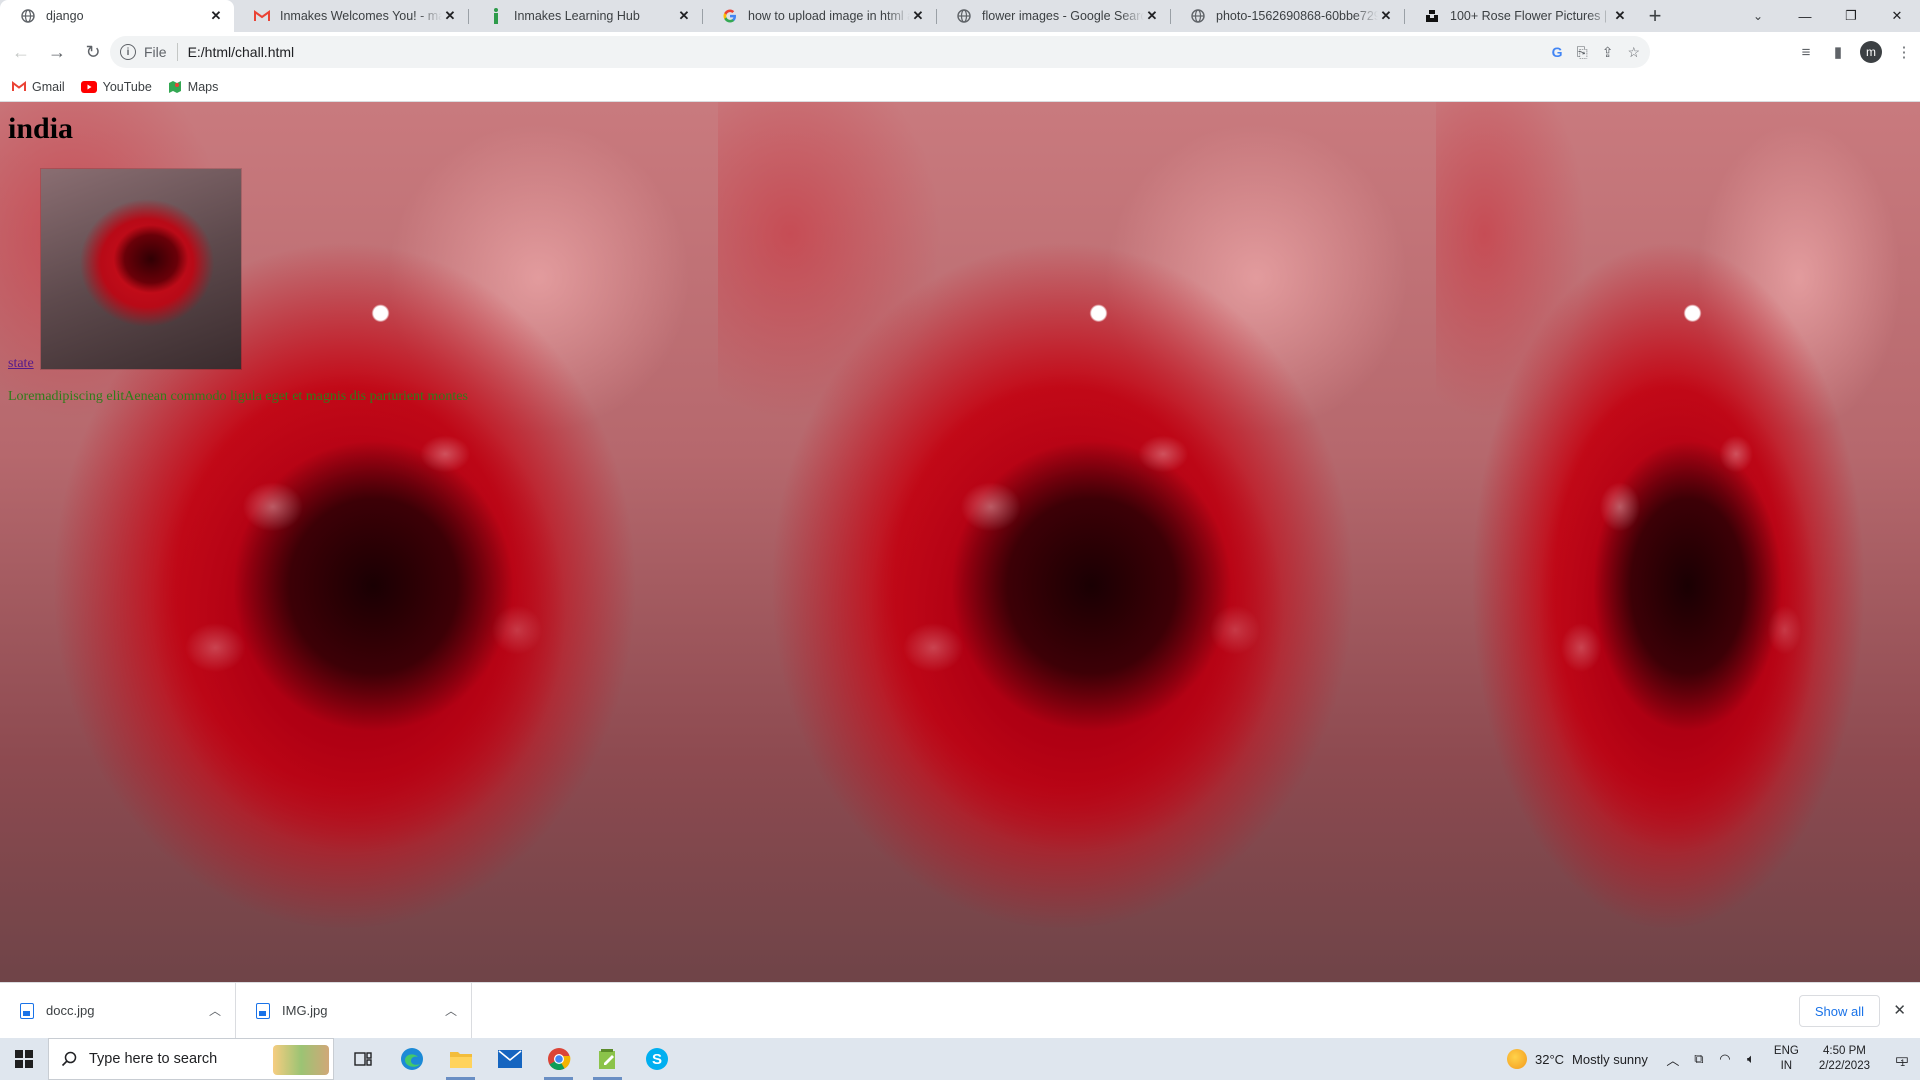 The height and width of the screenshot is (1080, 1920). Describe the element at coordinates (153, 1059) in the screenshot. I see `search-placeholder: Type here to search` at that location.